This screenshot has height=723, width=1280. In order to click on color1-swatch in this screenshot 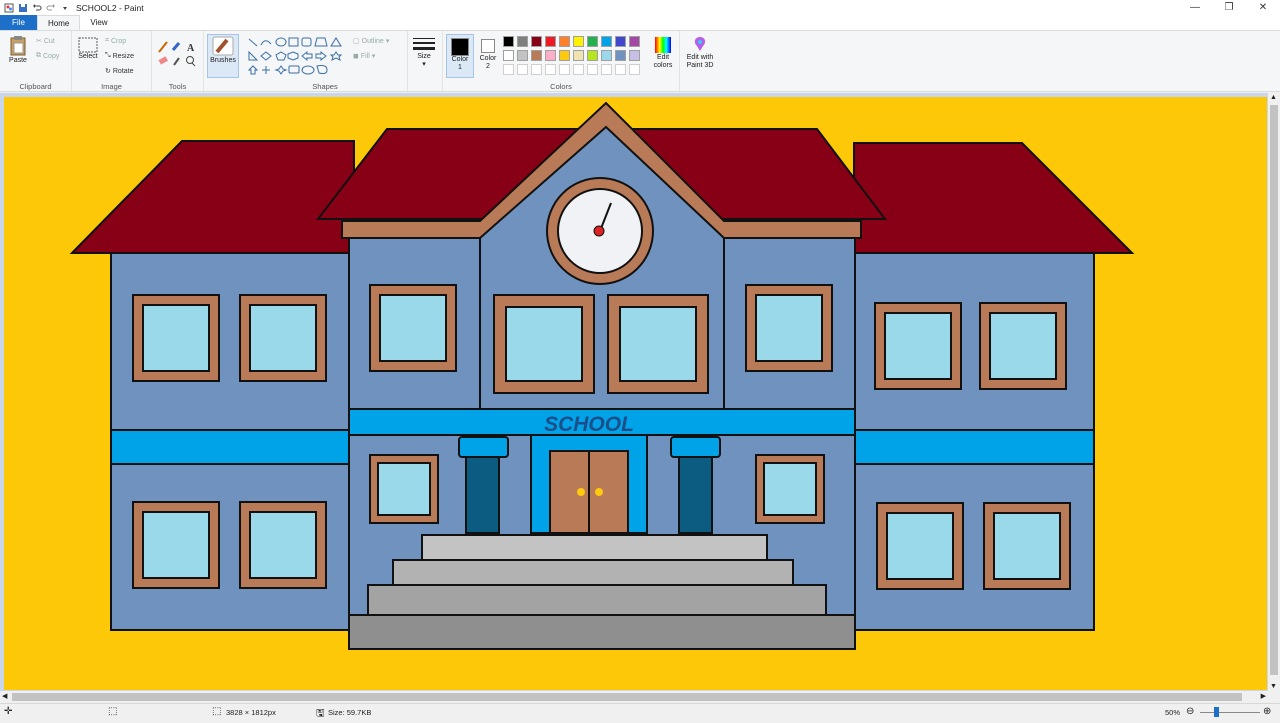, I will do `click(460, 47)`.